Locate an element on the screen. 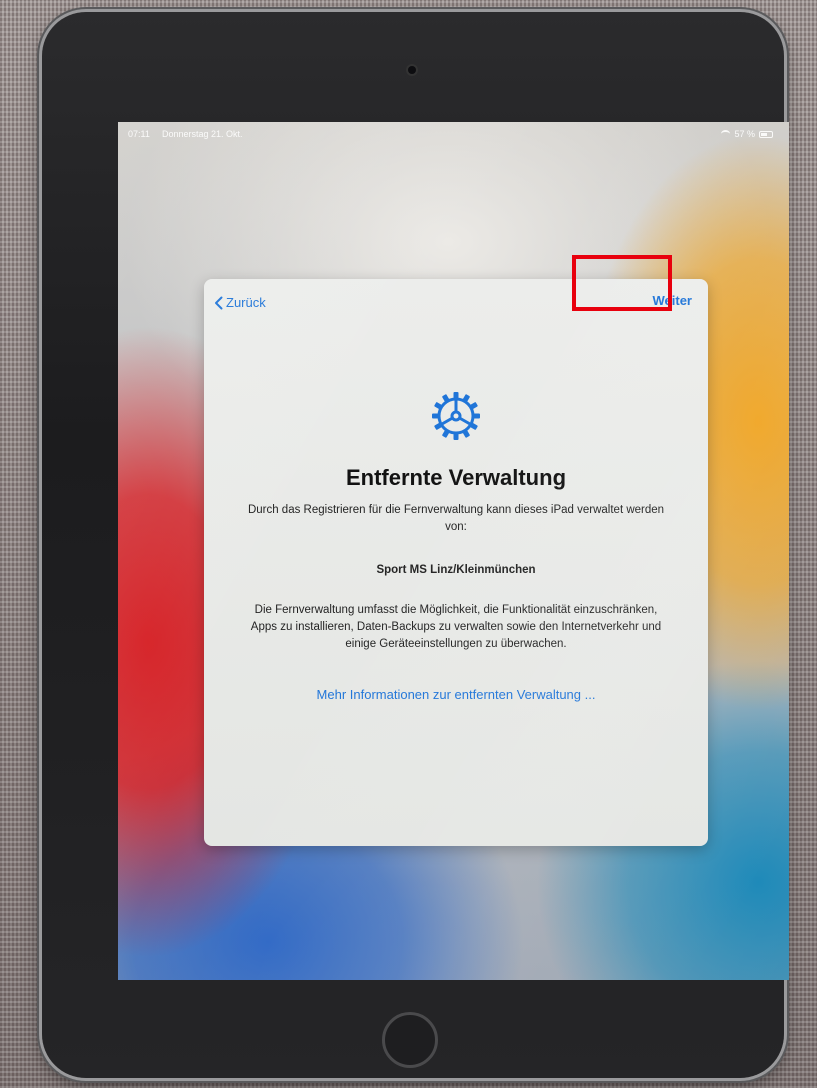 Image resolution: width=817 pixels, height=1088 pixels. wifi-icon is located at coordinates (726, 134).